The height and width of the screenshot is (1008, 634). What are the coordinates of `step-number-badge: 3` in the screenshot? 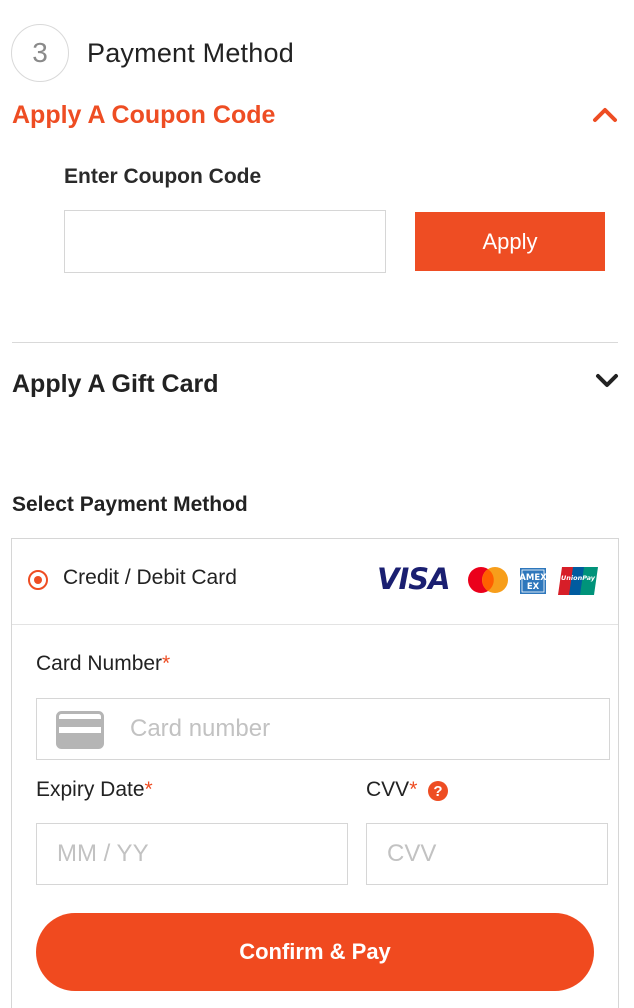 It's located at (40, 53).